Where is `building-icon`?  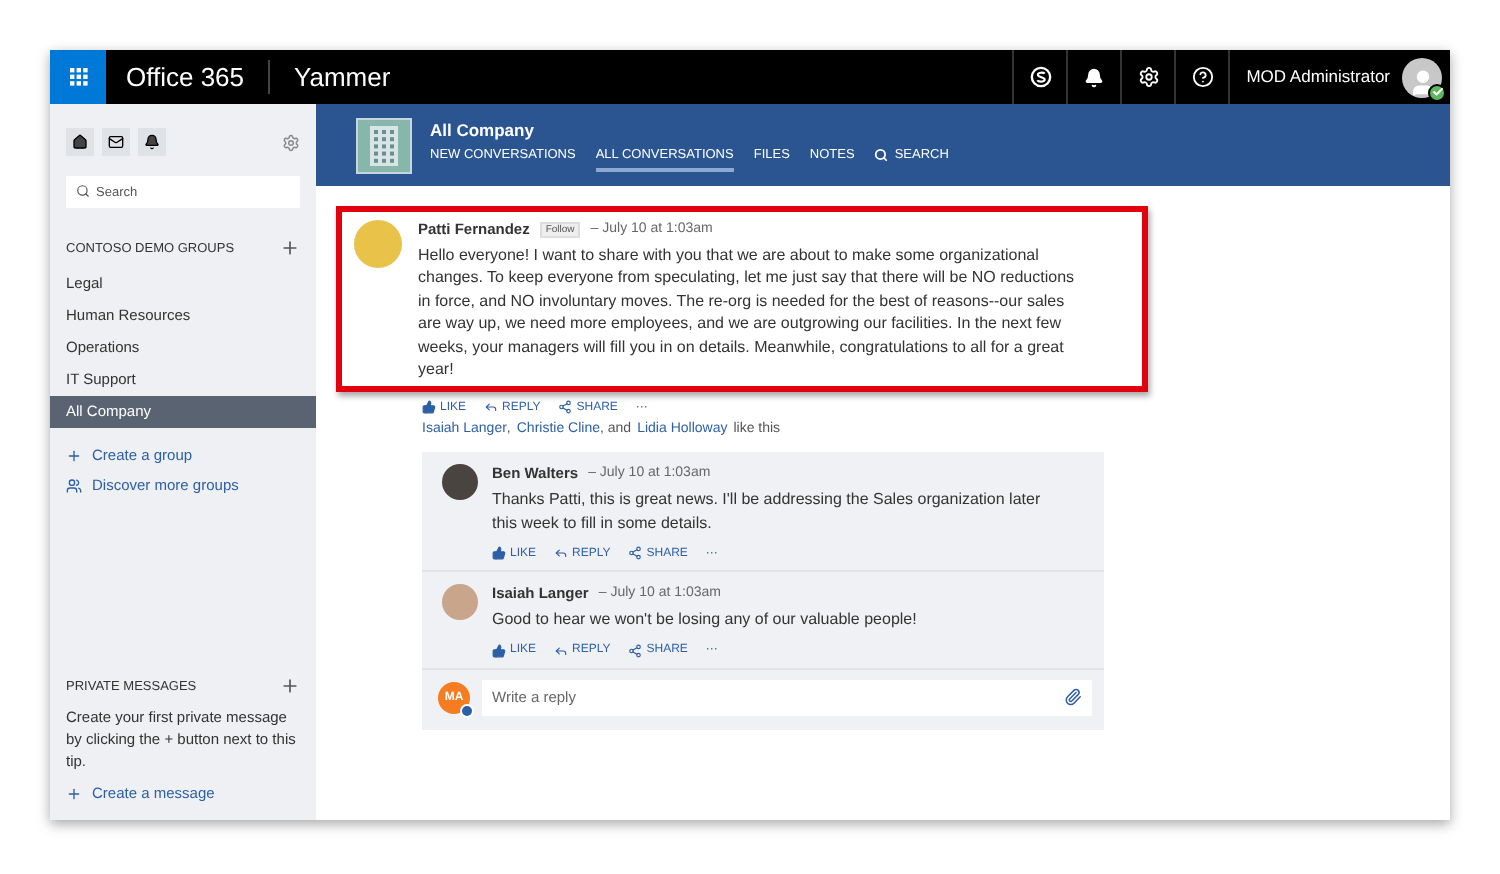 building-icon is located at coordinates (384, 145).